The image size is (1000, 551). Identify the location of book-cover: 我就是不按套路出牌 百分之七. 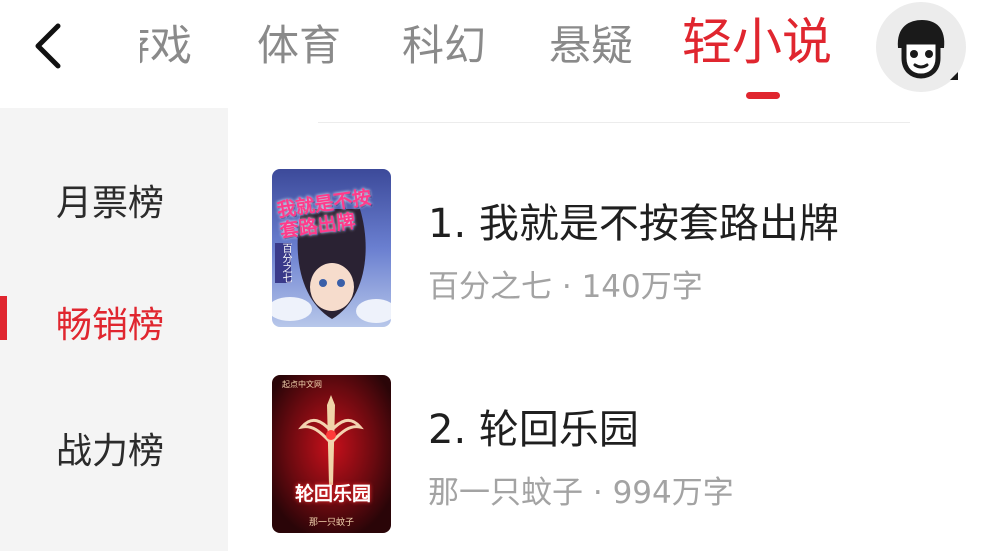
(331, 248).